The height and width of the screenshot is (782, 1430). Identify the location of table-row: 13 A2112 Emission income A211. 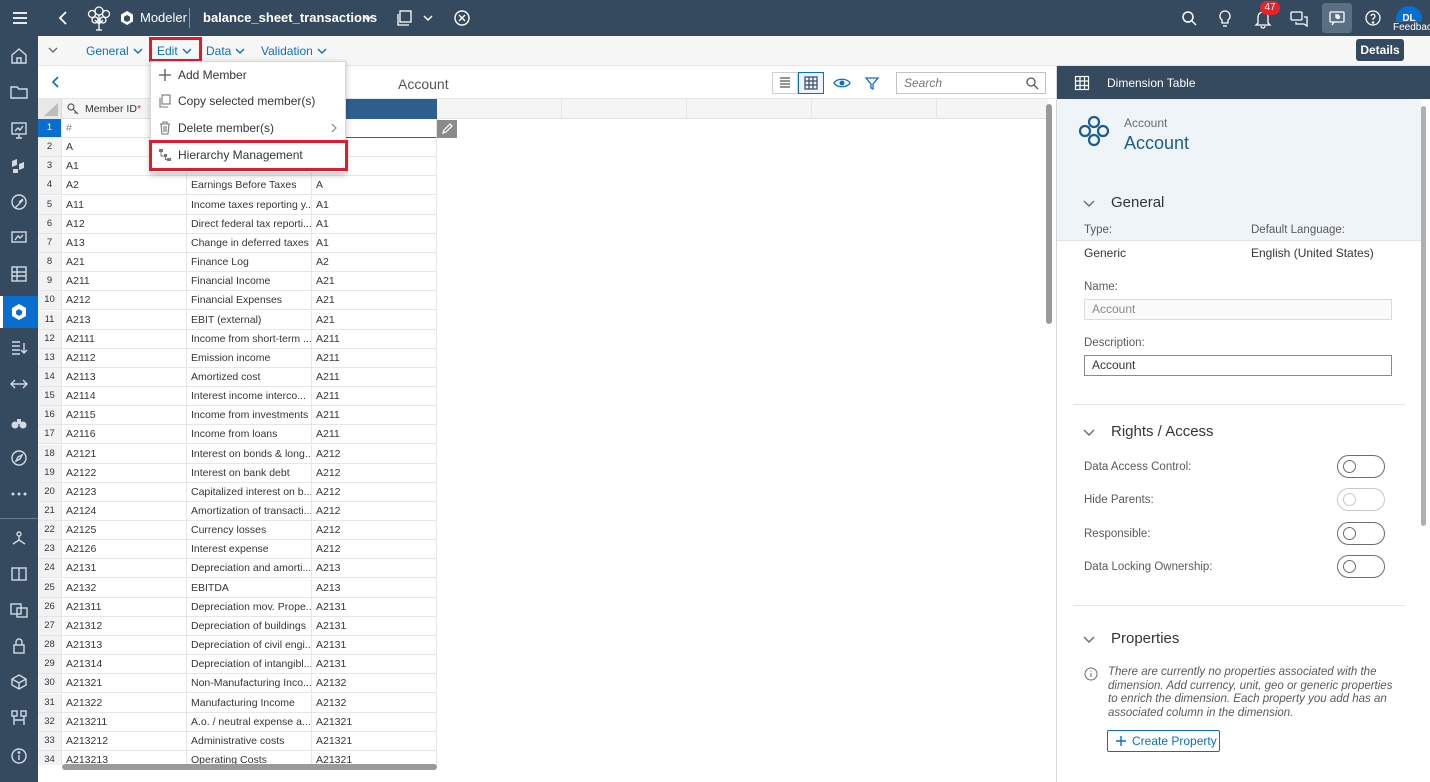
(543, 358).